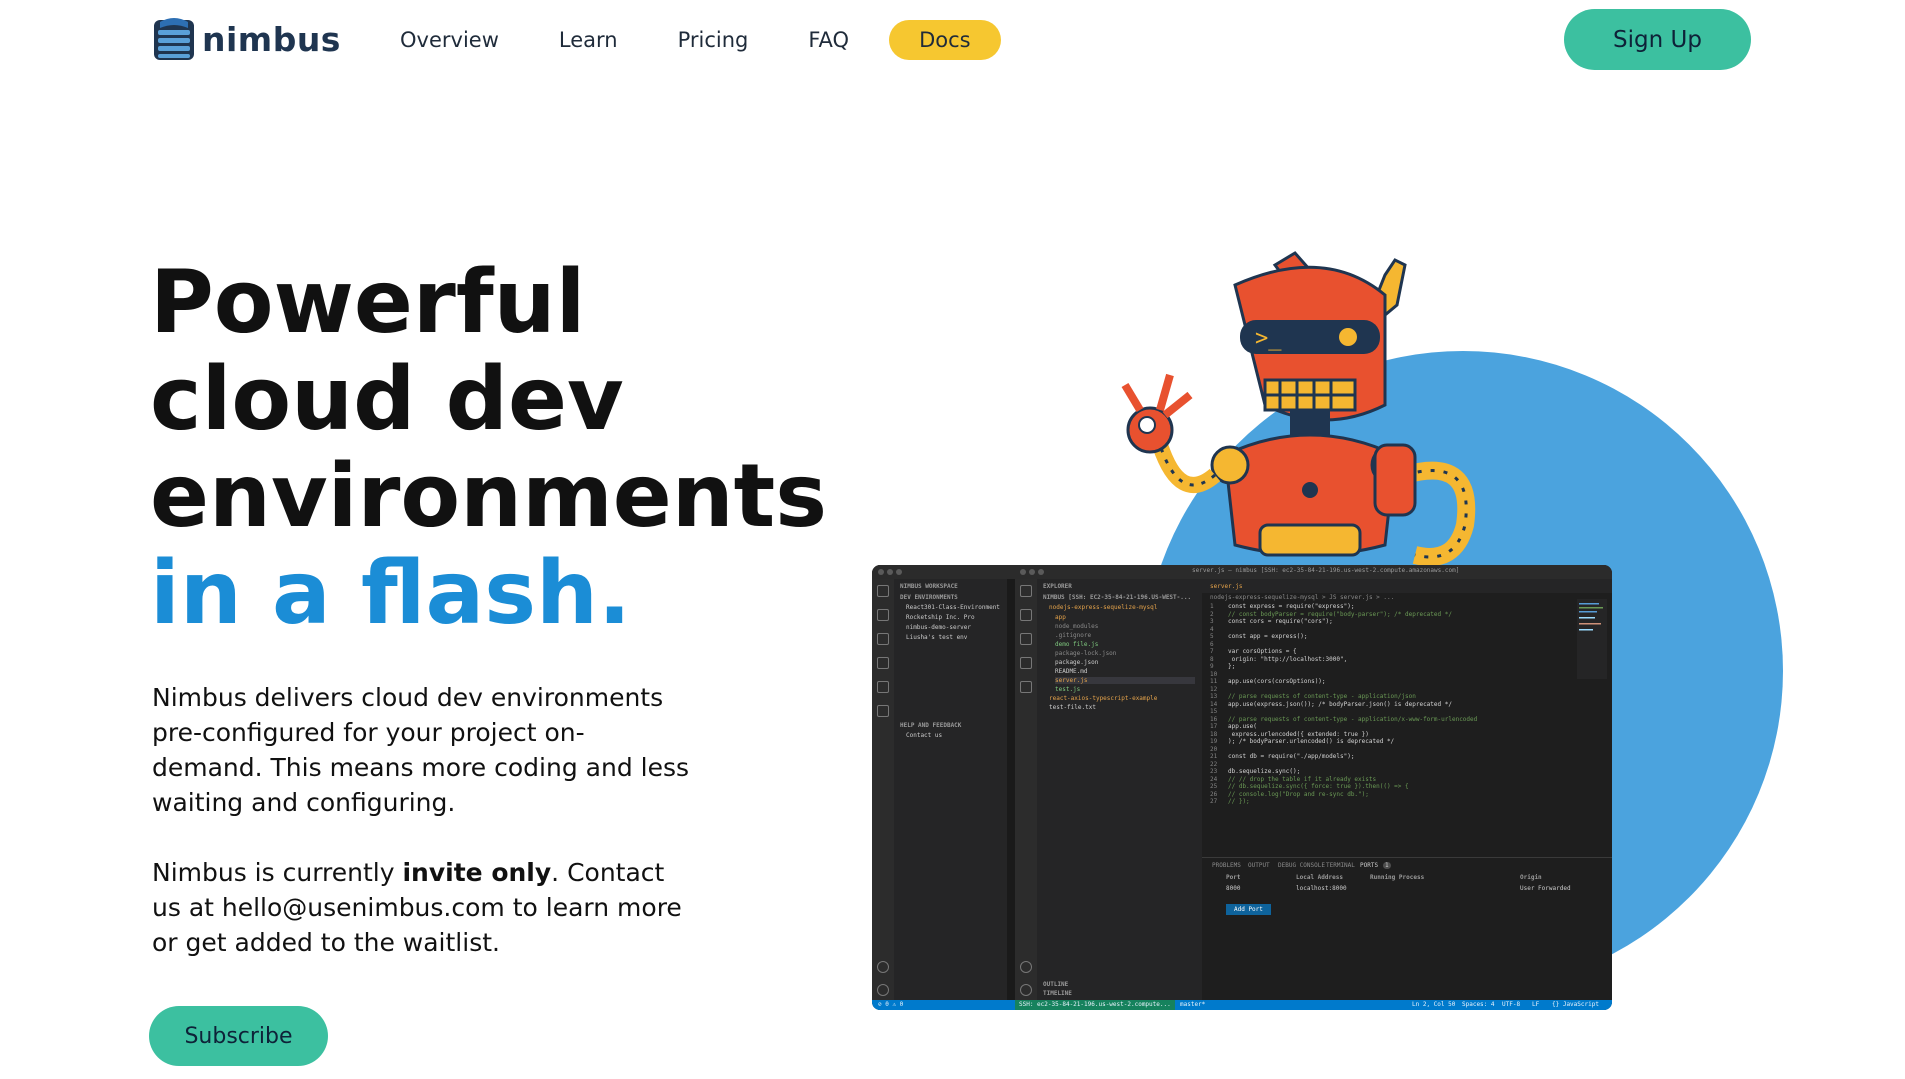 The image size is (1905, 1079). Describe the element at coordinates (828, 40) in the screenshot. I see `nav-faq: FAQ` at that location.